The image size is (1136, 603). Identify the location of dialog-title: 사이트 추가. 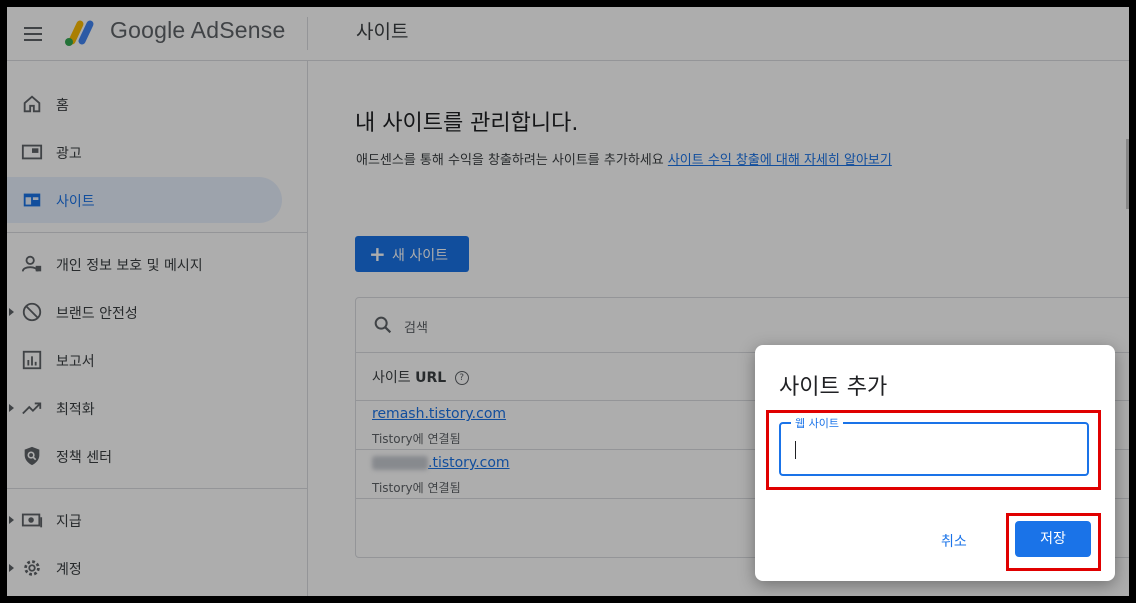
(833, 387).